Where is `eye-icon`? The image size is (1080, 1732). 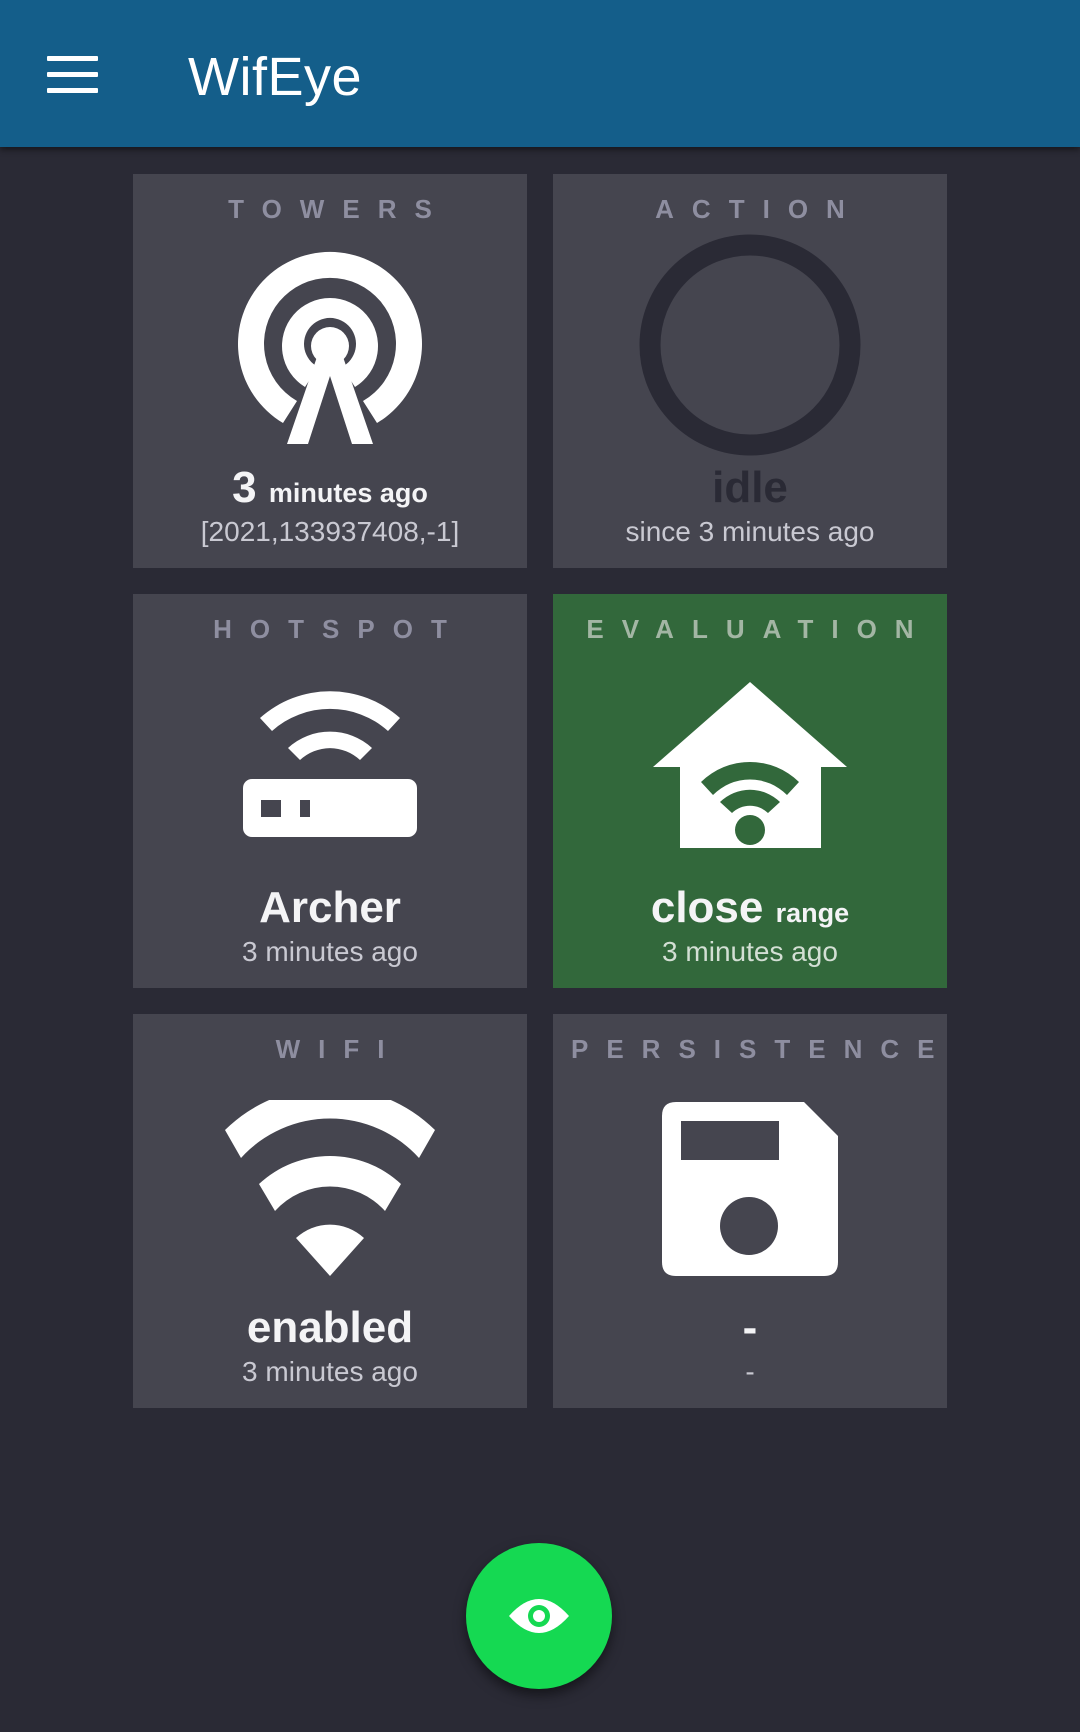
eye-icon is located at coordinates (539, 1616).